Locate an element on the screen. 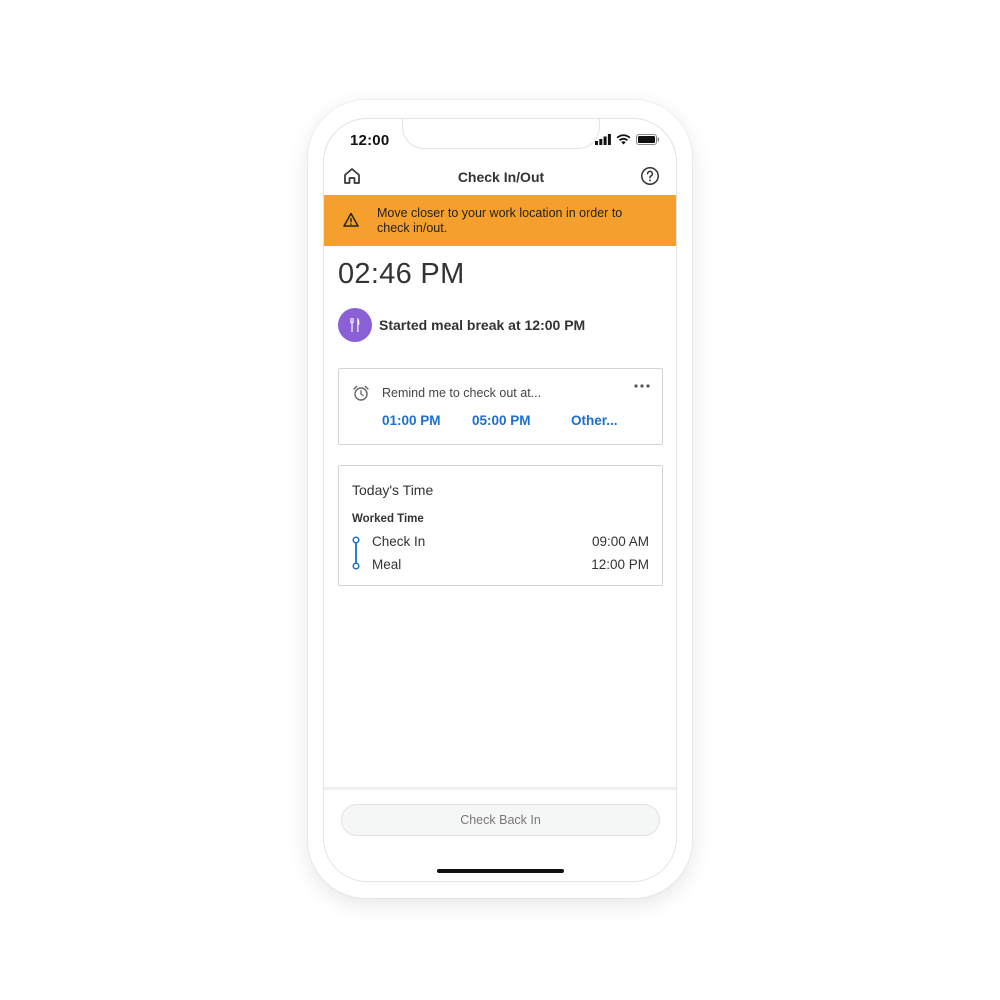 This screenshot has width=1000, height=1000. status-bar-time: 12:00 is located at coordinates (370, 140).